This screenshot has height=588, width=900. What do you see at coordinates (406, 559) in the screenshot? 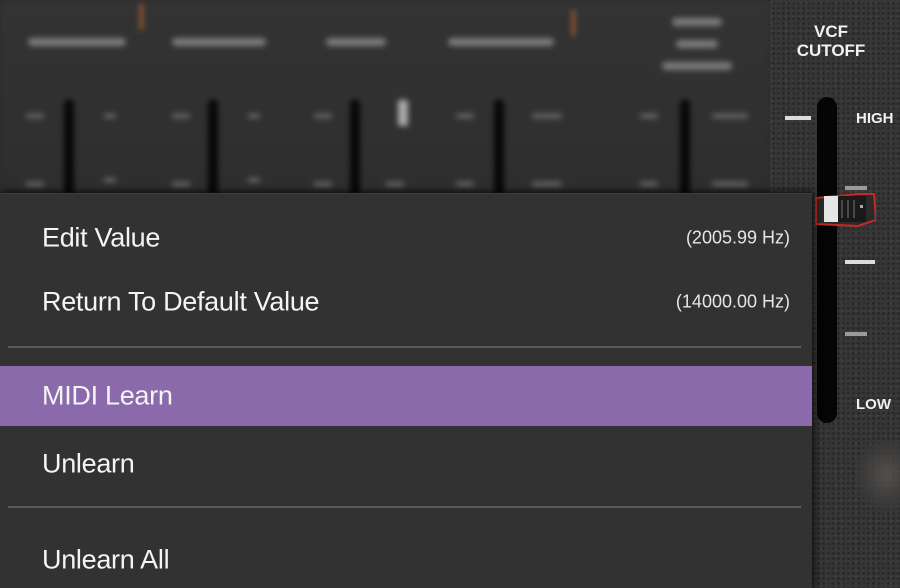
I see `menu-item-unlearn-all: Unlearn All` at bounding box center [406, 559].